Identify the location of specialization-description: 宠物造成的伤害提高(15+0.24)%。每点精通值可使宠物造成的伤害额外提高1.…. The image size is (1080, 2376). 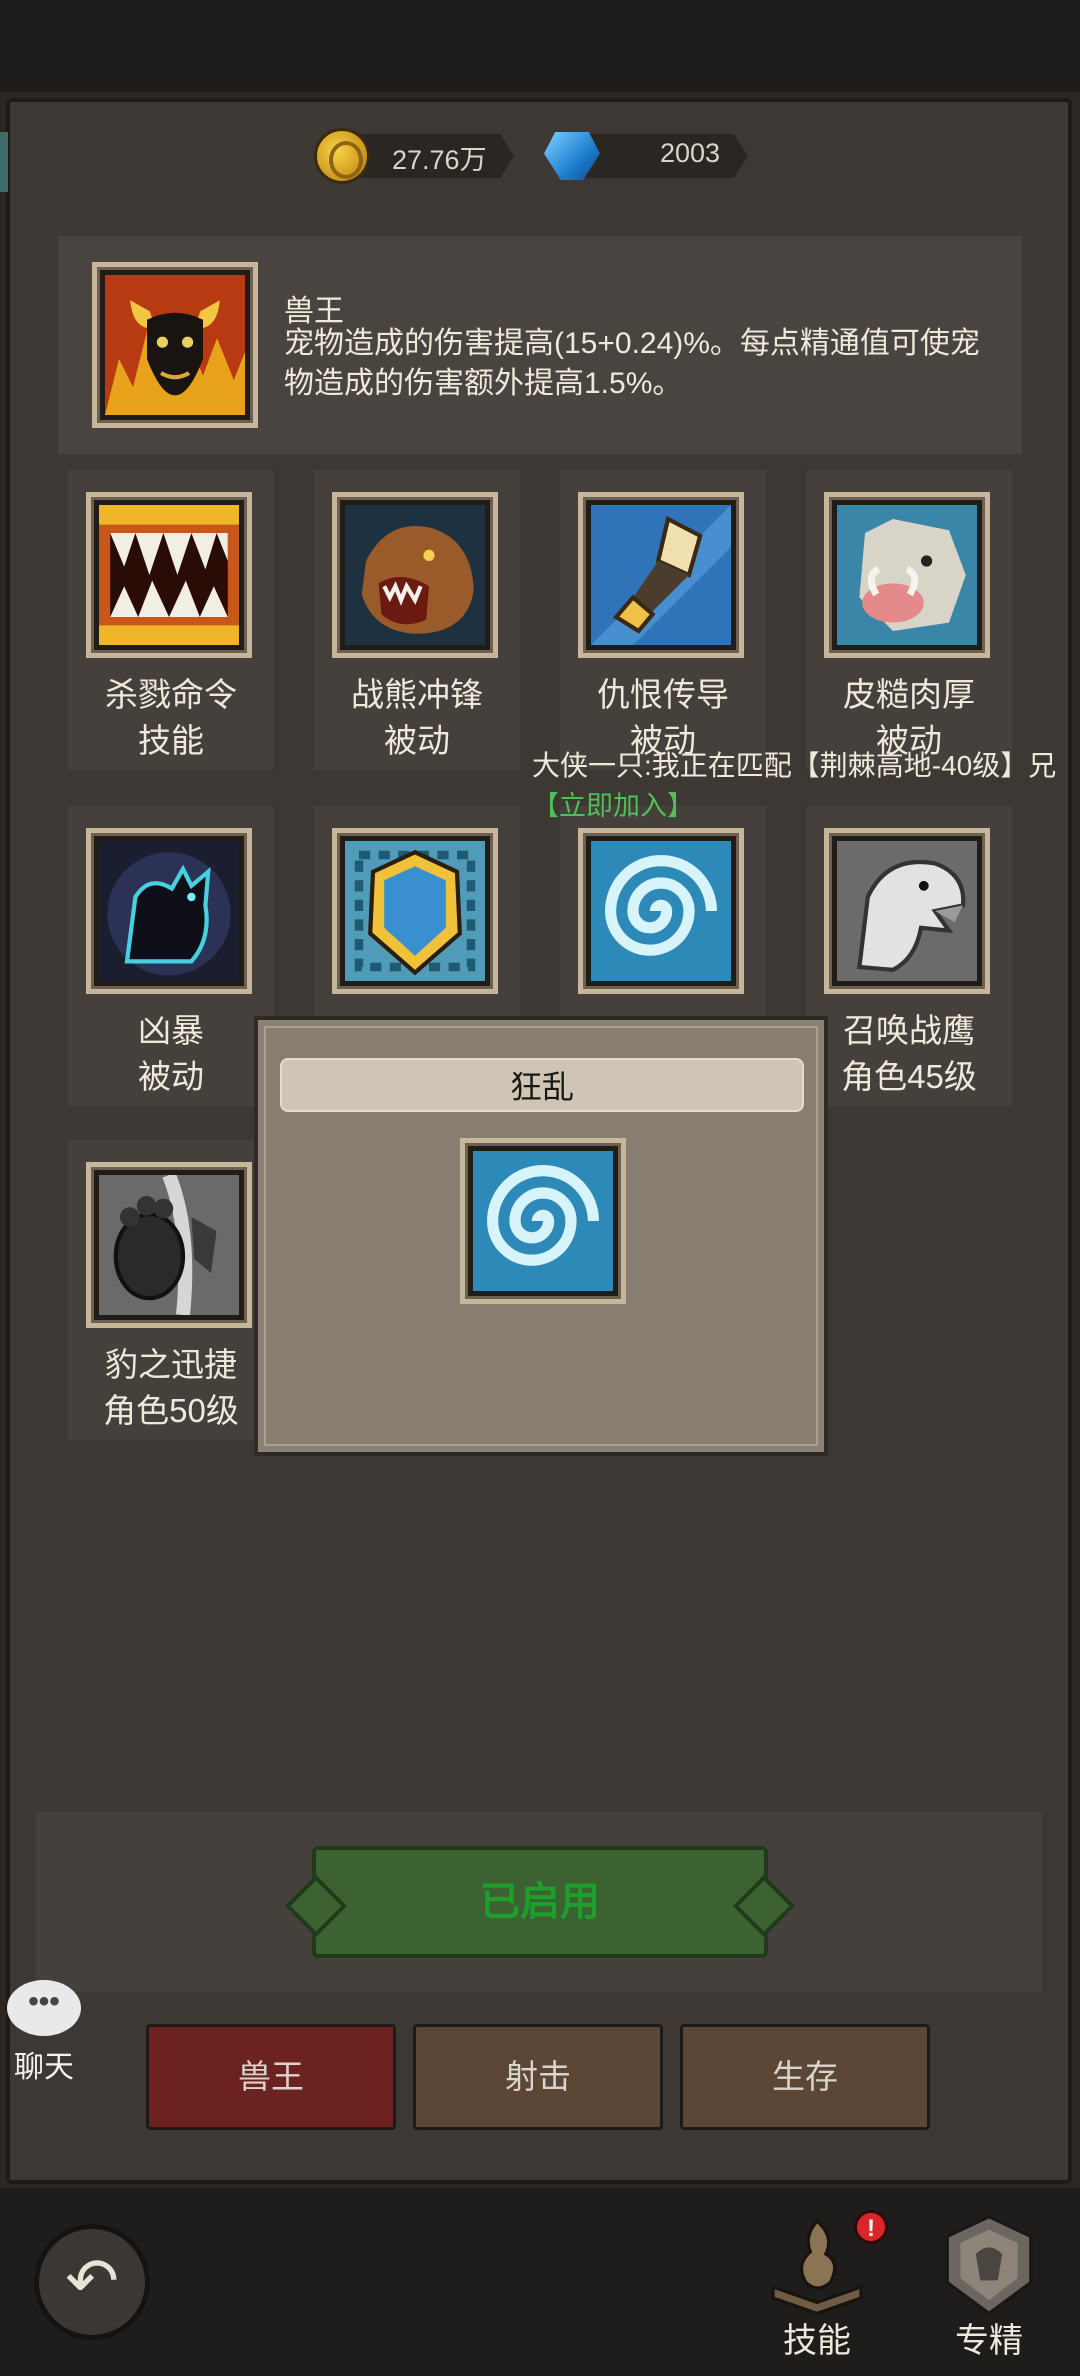
(632, 363).